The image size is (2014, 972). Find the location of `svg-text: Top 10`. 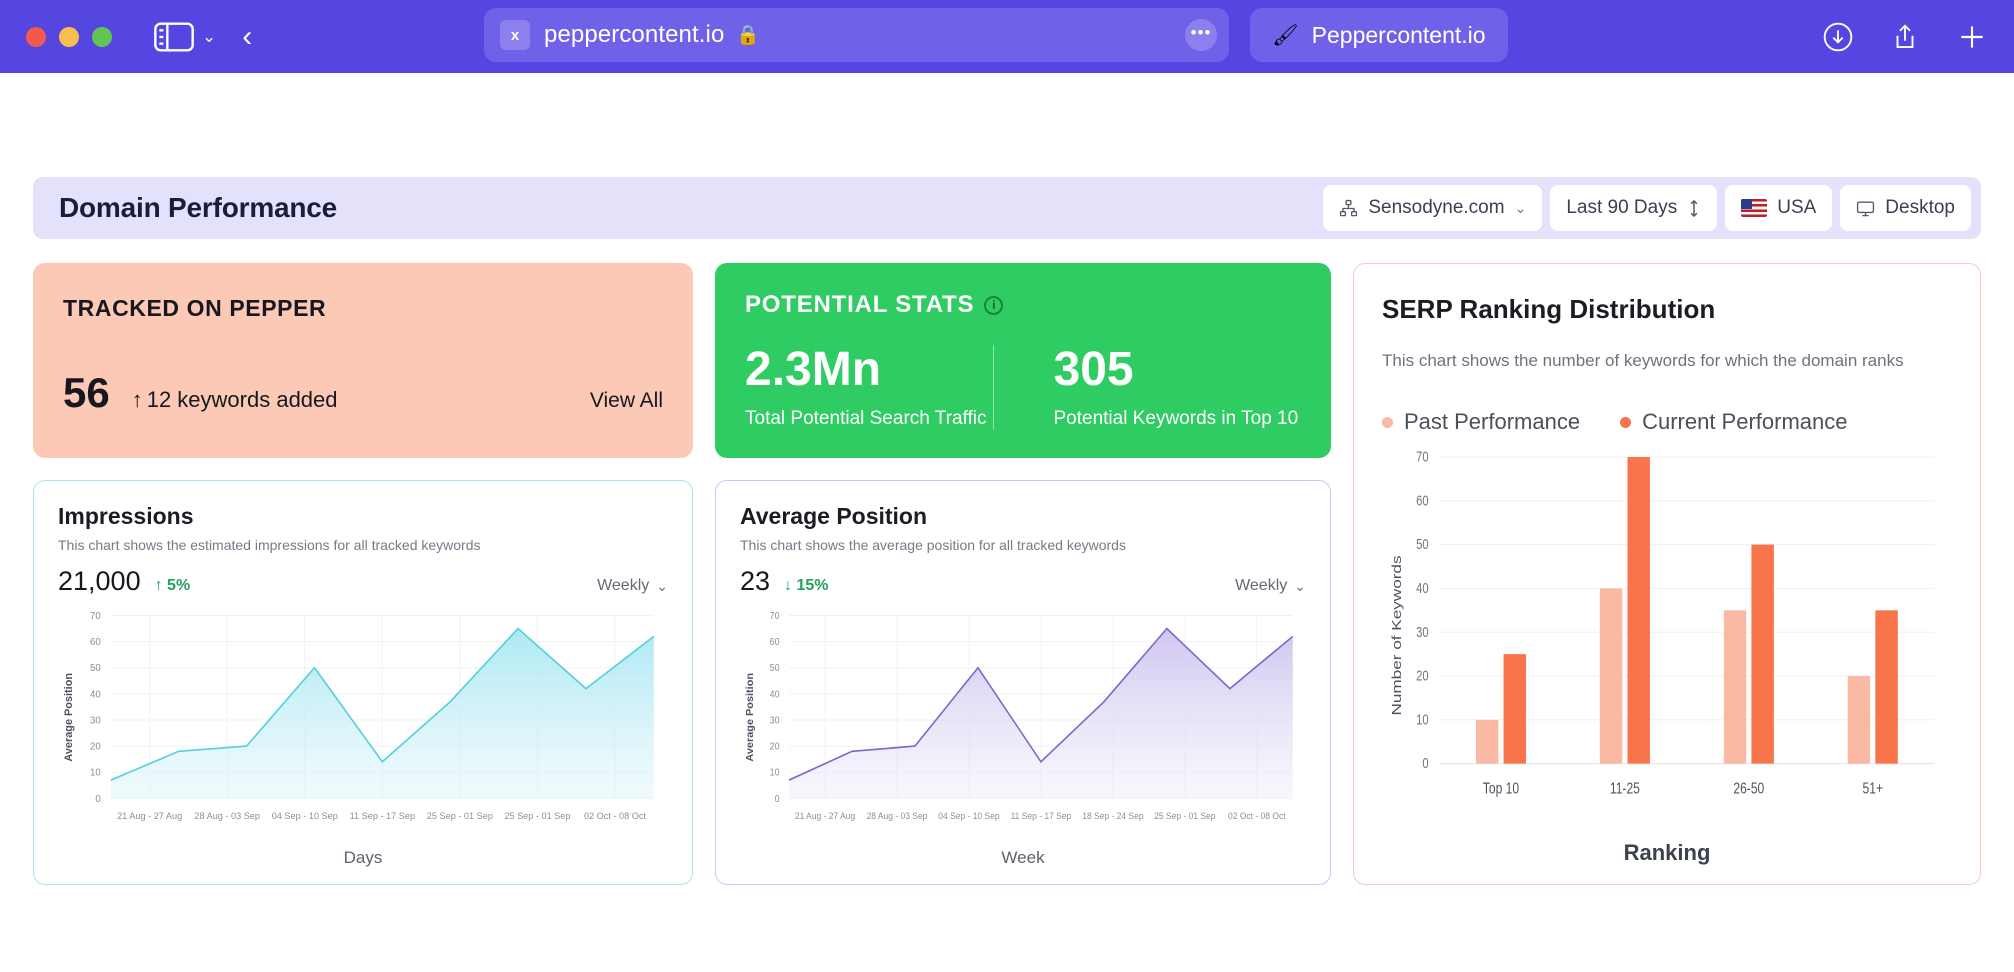

svg-text: Top 10 is located at coordinates (1501, 789).